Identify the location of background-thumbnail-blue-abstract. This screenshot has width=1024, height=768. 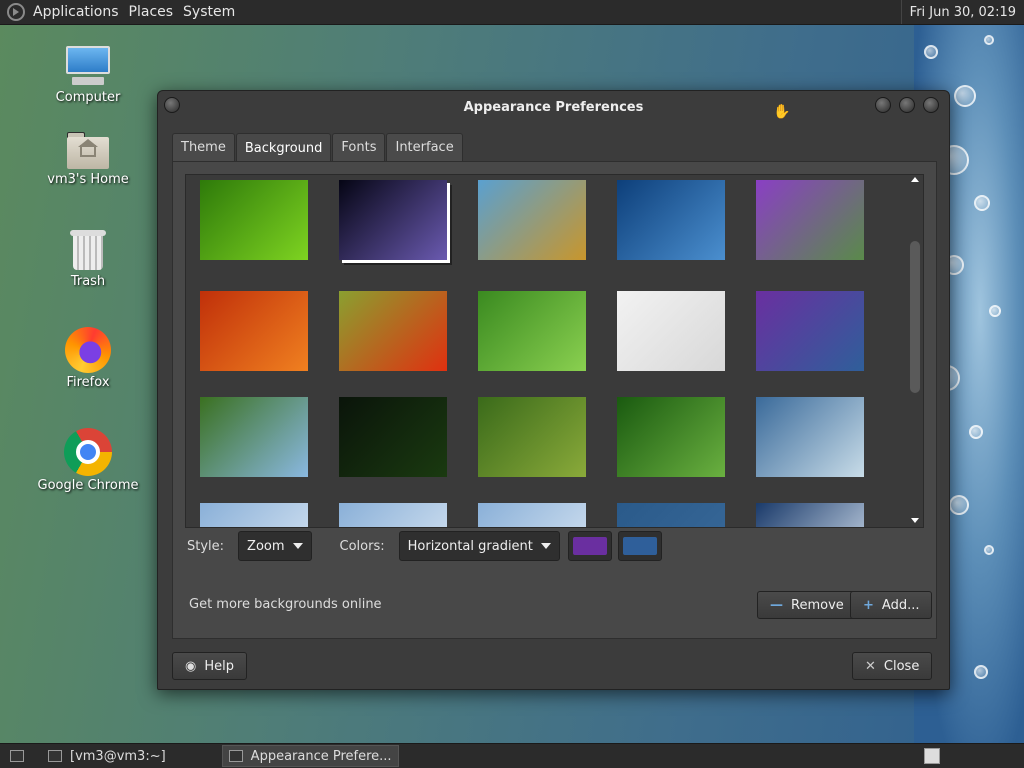
(671, 220).